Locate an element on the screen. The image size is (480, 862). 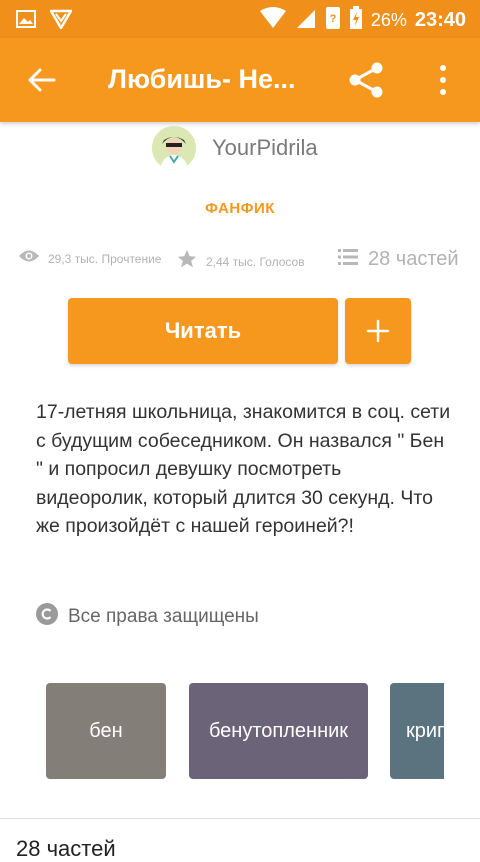
gallery-icon is located at coordinates (26, 21).